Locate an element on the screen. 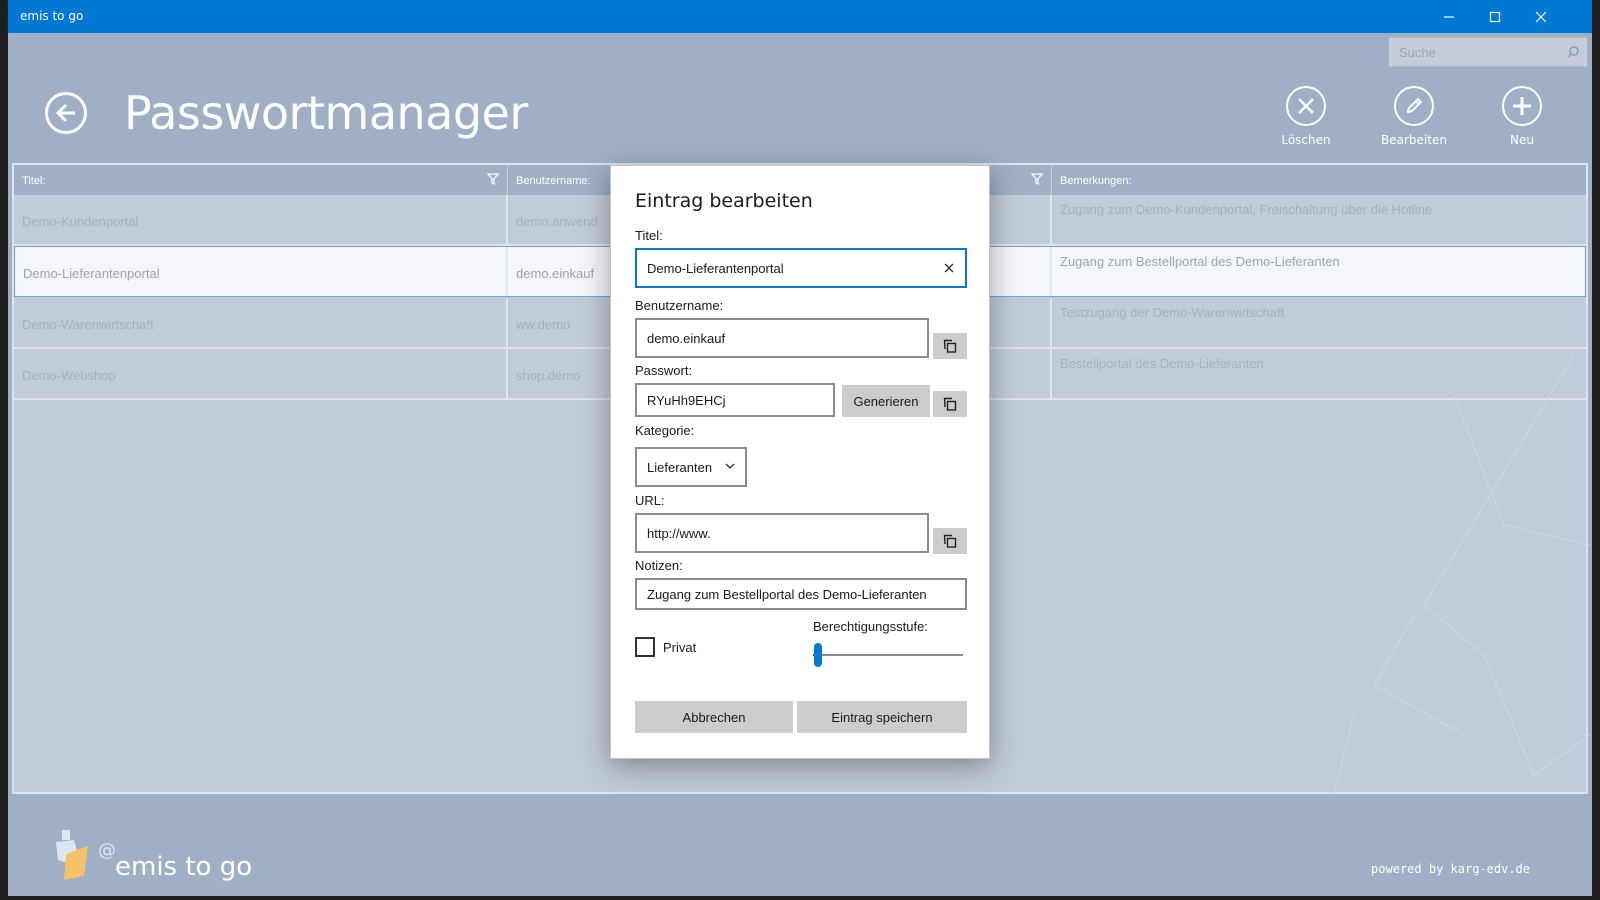 This screenshot has width=1600, height=900. category-label: Kategorie: is located at coordinates (665, 430).